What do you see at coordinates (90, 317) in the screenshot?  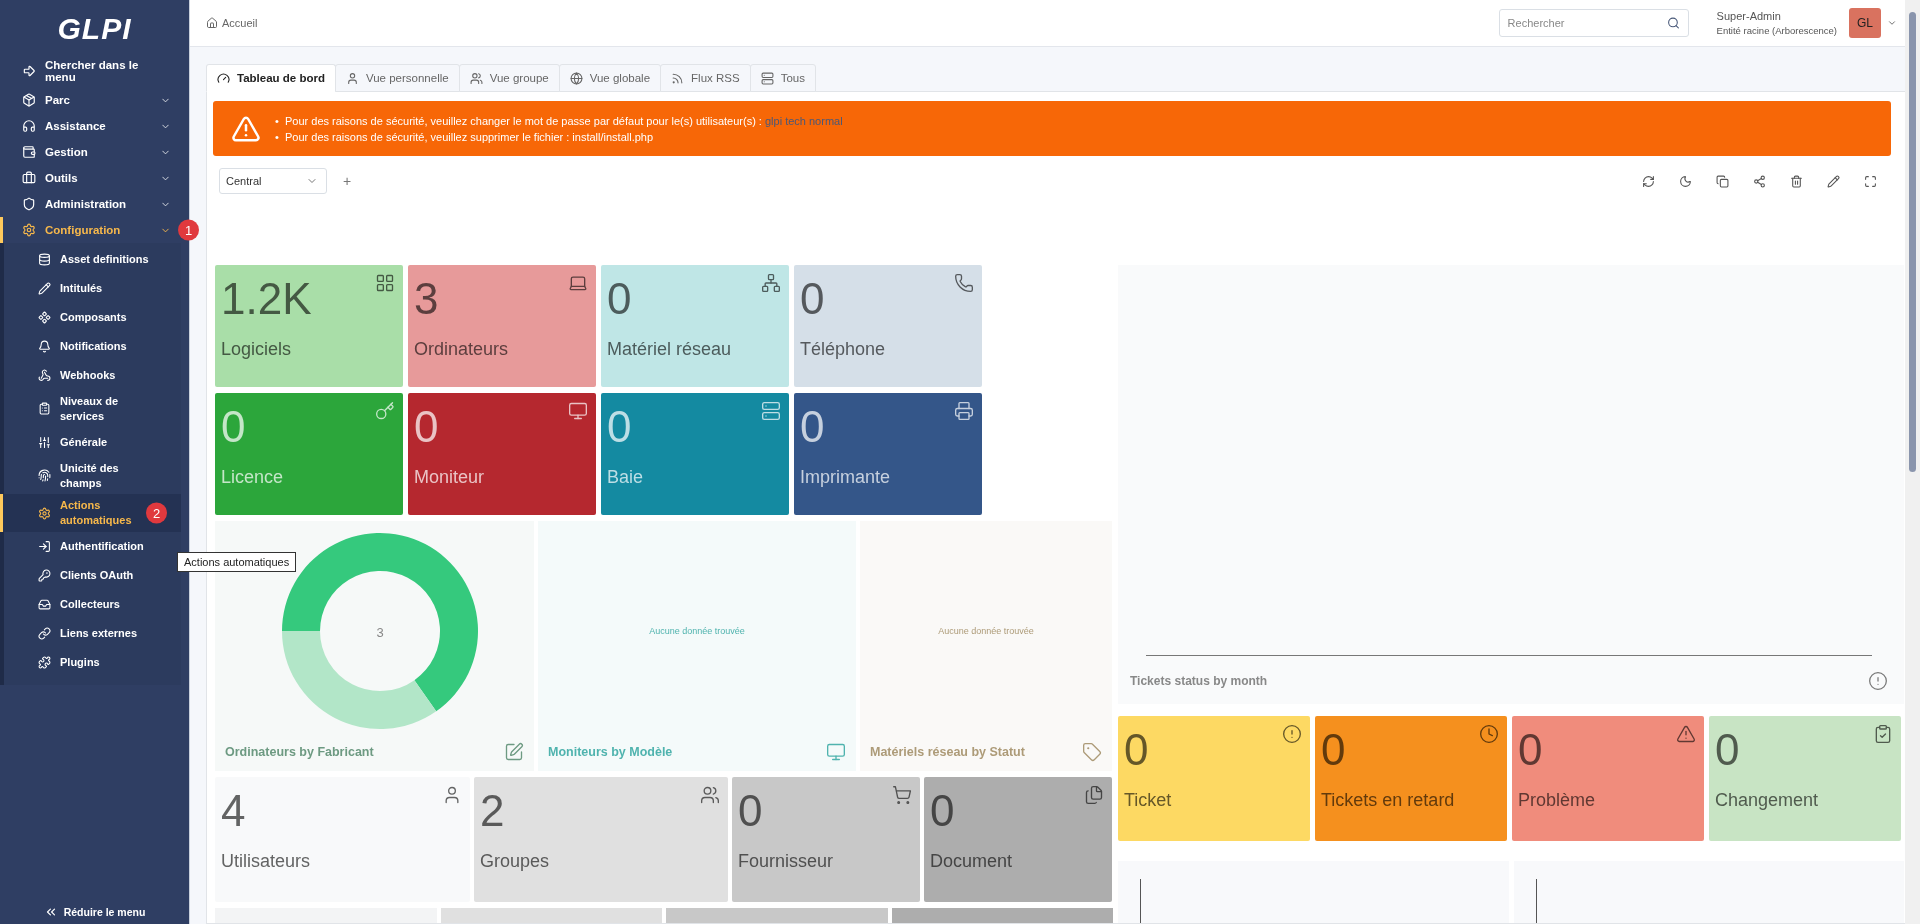 I see `submenu-item: Composants` at bounding box center [90, 317].